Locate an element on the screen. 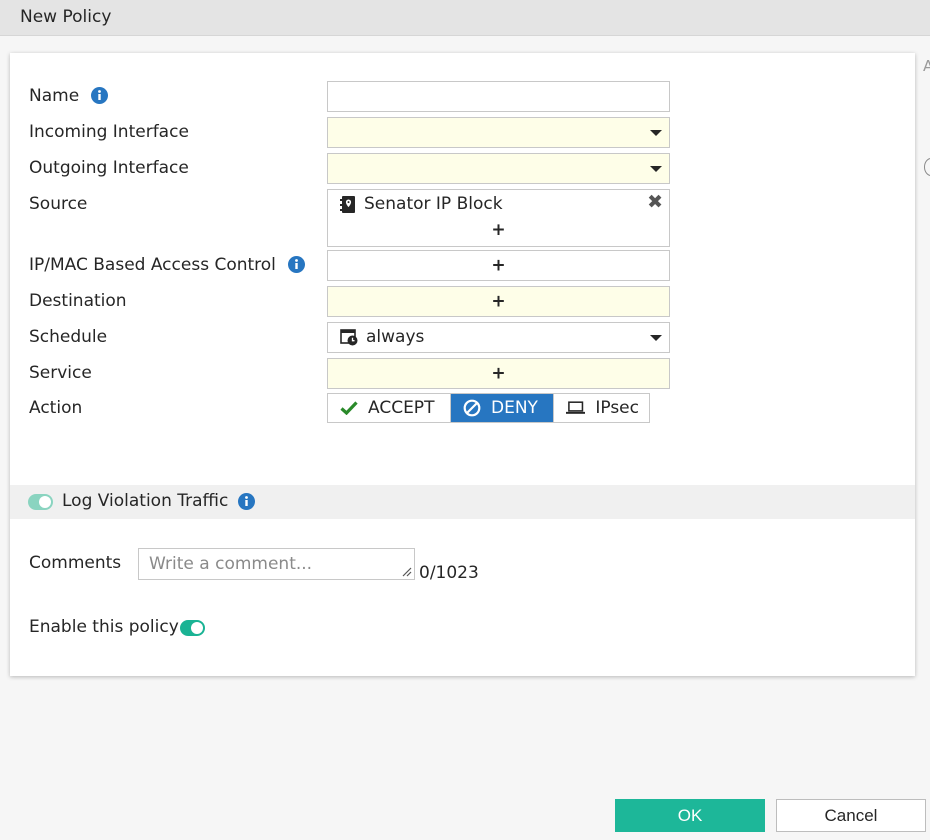 Image resolution: width=930 pixels, height=840 pixels. source-entry-label: Senator IP Block is located at coordinates (433, 204).